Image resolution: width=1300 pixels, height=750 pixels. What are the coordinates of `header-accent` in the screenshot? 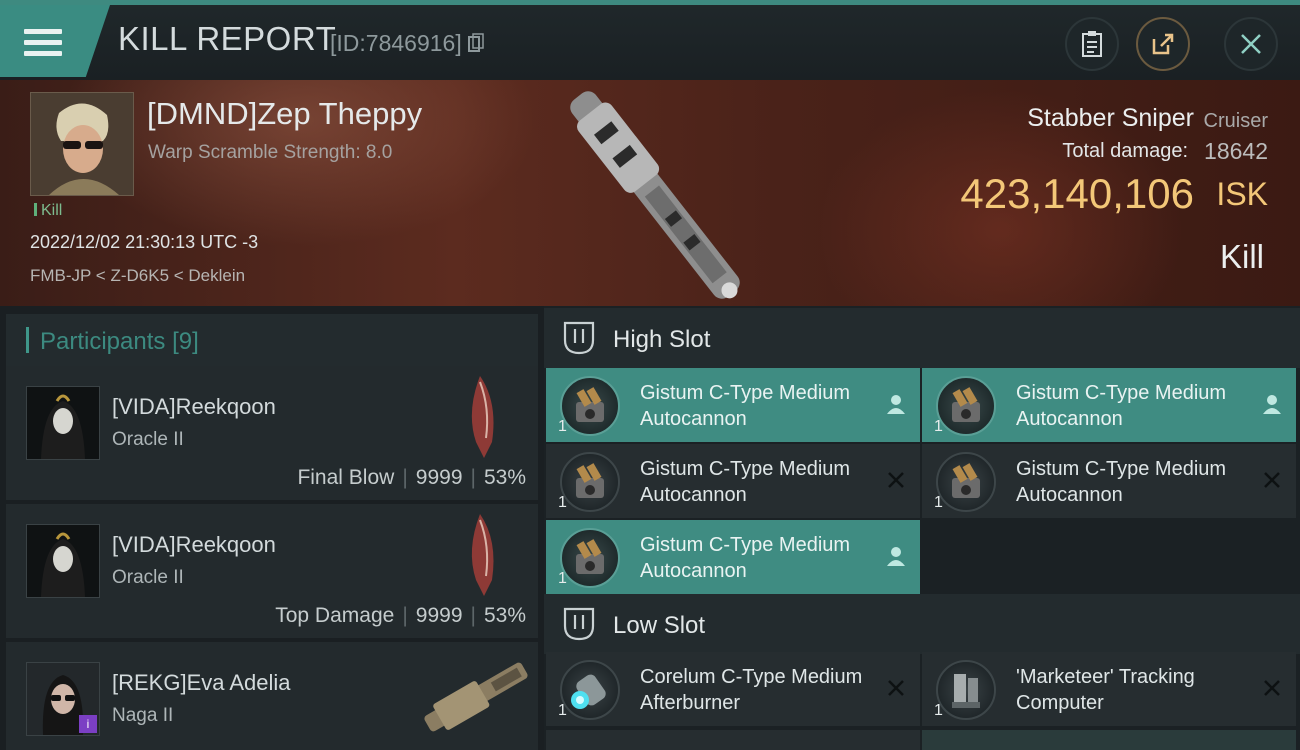 It's located at (27, 340).